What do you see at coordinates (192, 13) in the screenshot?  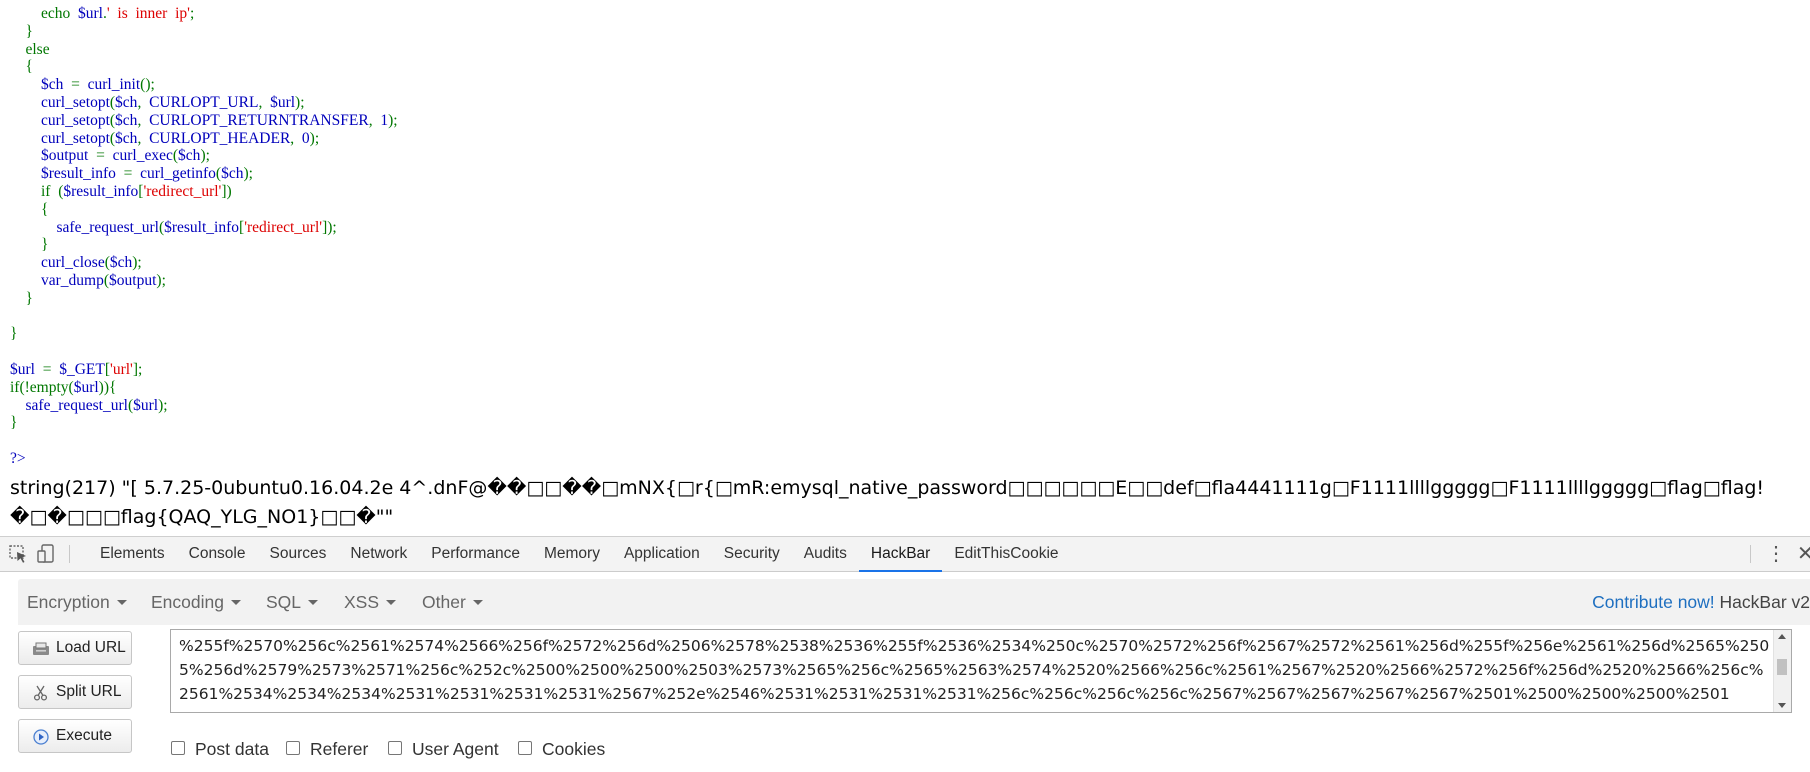 I see `code-token: ;` at bounding box center [192, 13].